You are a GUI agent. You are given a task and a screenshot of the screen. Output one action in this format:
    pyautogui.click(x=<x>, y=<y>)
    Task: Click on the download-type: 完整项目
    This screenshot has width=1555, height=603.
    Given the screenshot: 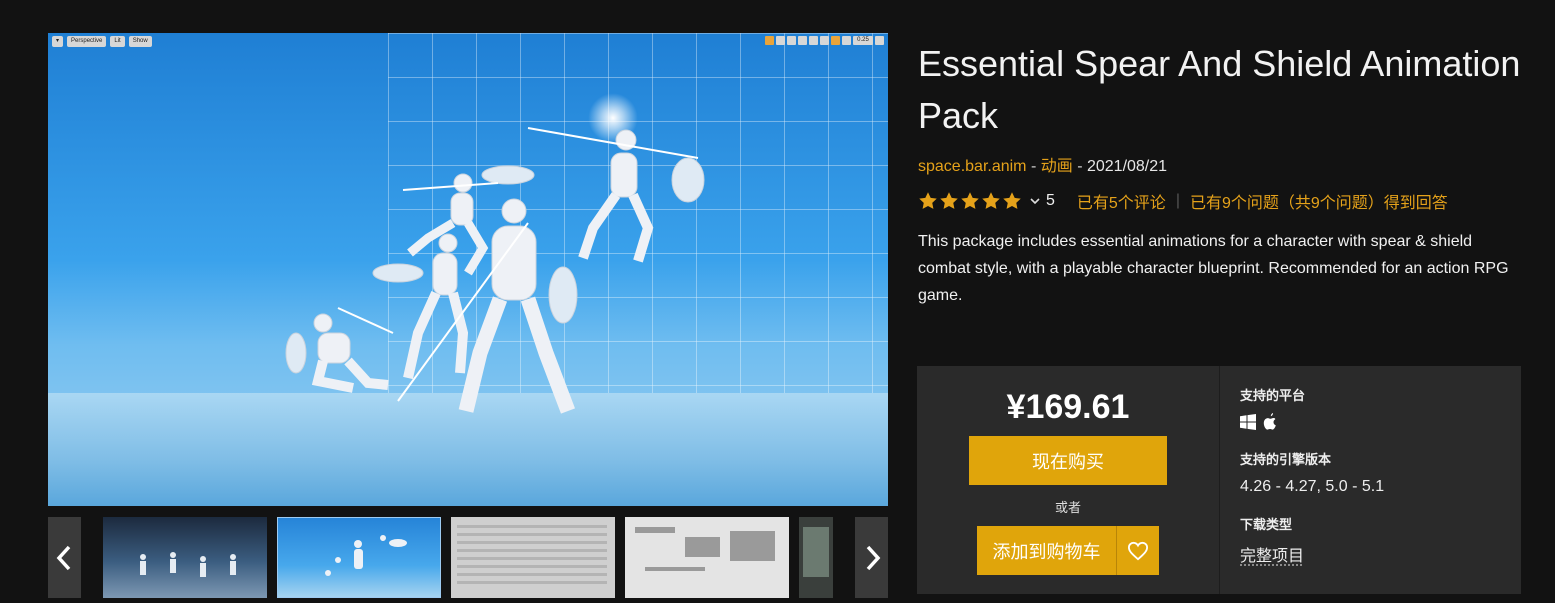 What is the action you would take?
    pyautogui.click(x=1272, y=554)
    